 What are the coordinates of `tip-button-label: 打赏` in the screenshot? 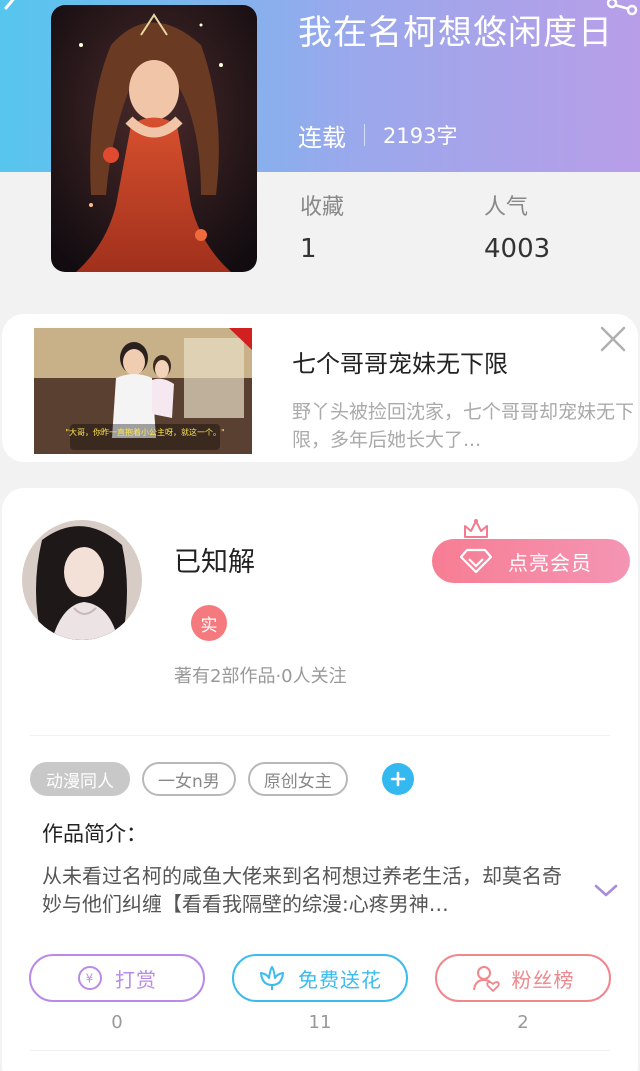 It's located at (136, 979).